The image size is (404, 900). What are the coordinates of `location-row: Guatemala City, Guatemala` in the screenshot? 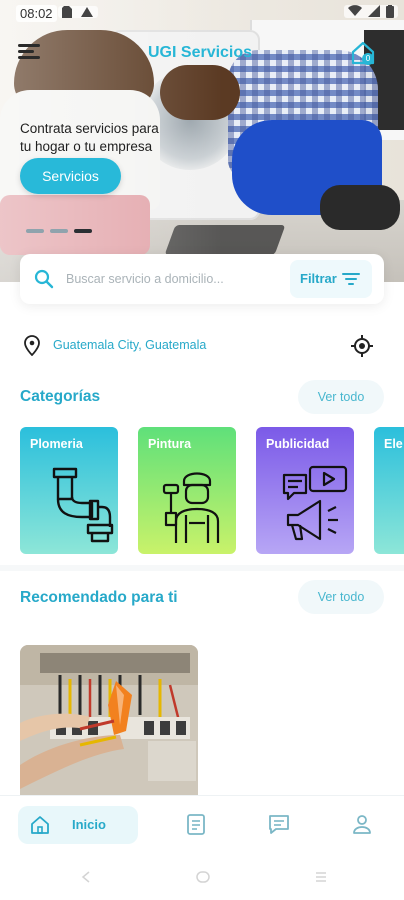 It's located at (202, 346).